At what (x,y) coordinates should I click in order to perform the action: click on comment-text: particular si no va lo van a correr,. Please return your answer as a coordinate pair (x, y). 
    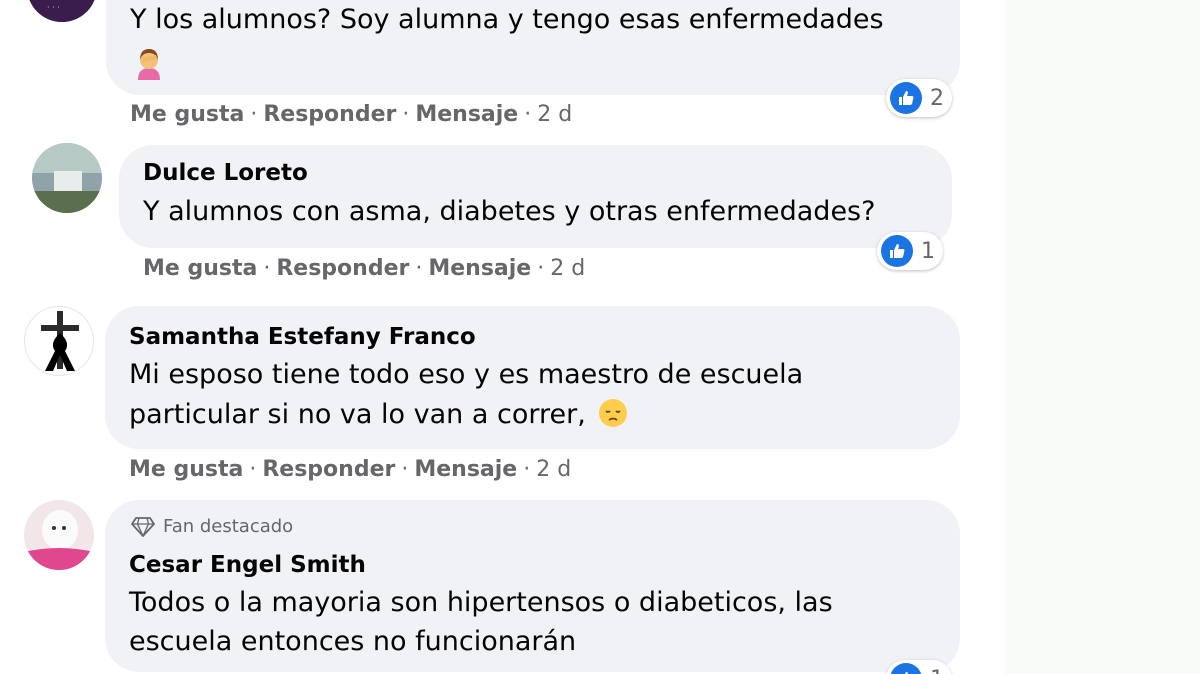
    Looking at the image, I should click on (378, 417).